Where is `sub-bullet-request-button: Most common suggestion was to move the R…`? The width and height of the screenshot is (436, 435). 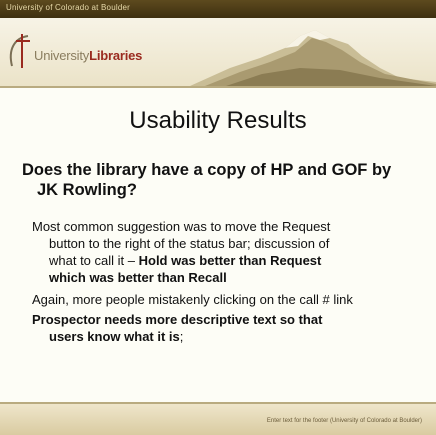 sub-bullet-request-button: Most common suggestion was to move the R… is located at coordinates (222, 252).